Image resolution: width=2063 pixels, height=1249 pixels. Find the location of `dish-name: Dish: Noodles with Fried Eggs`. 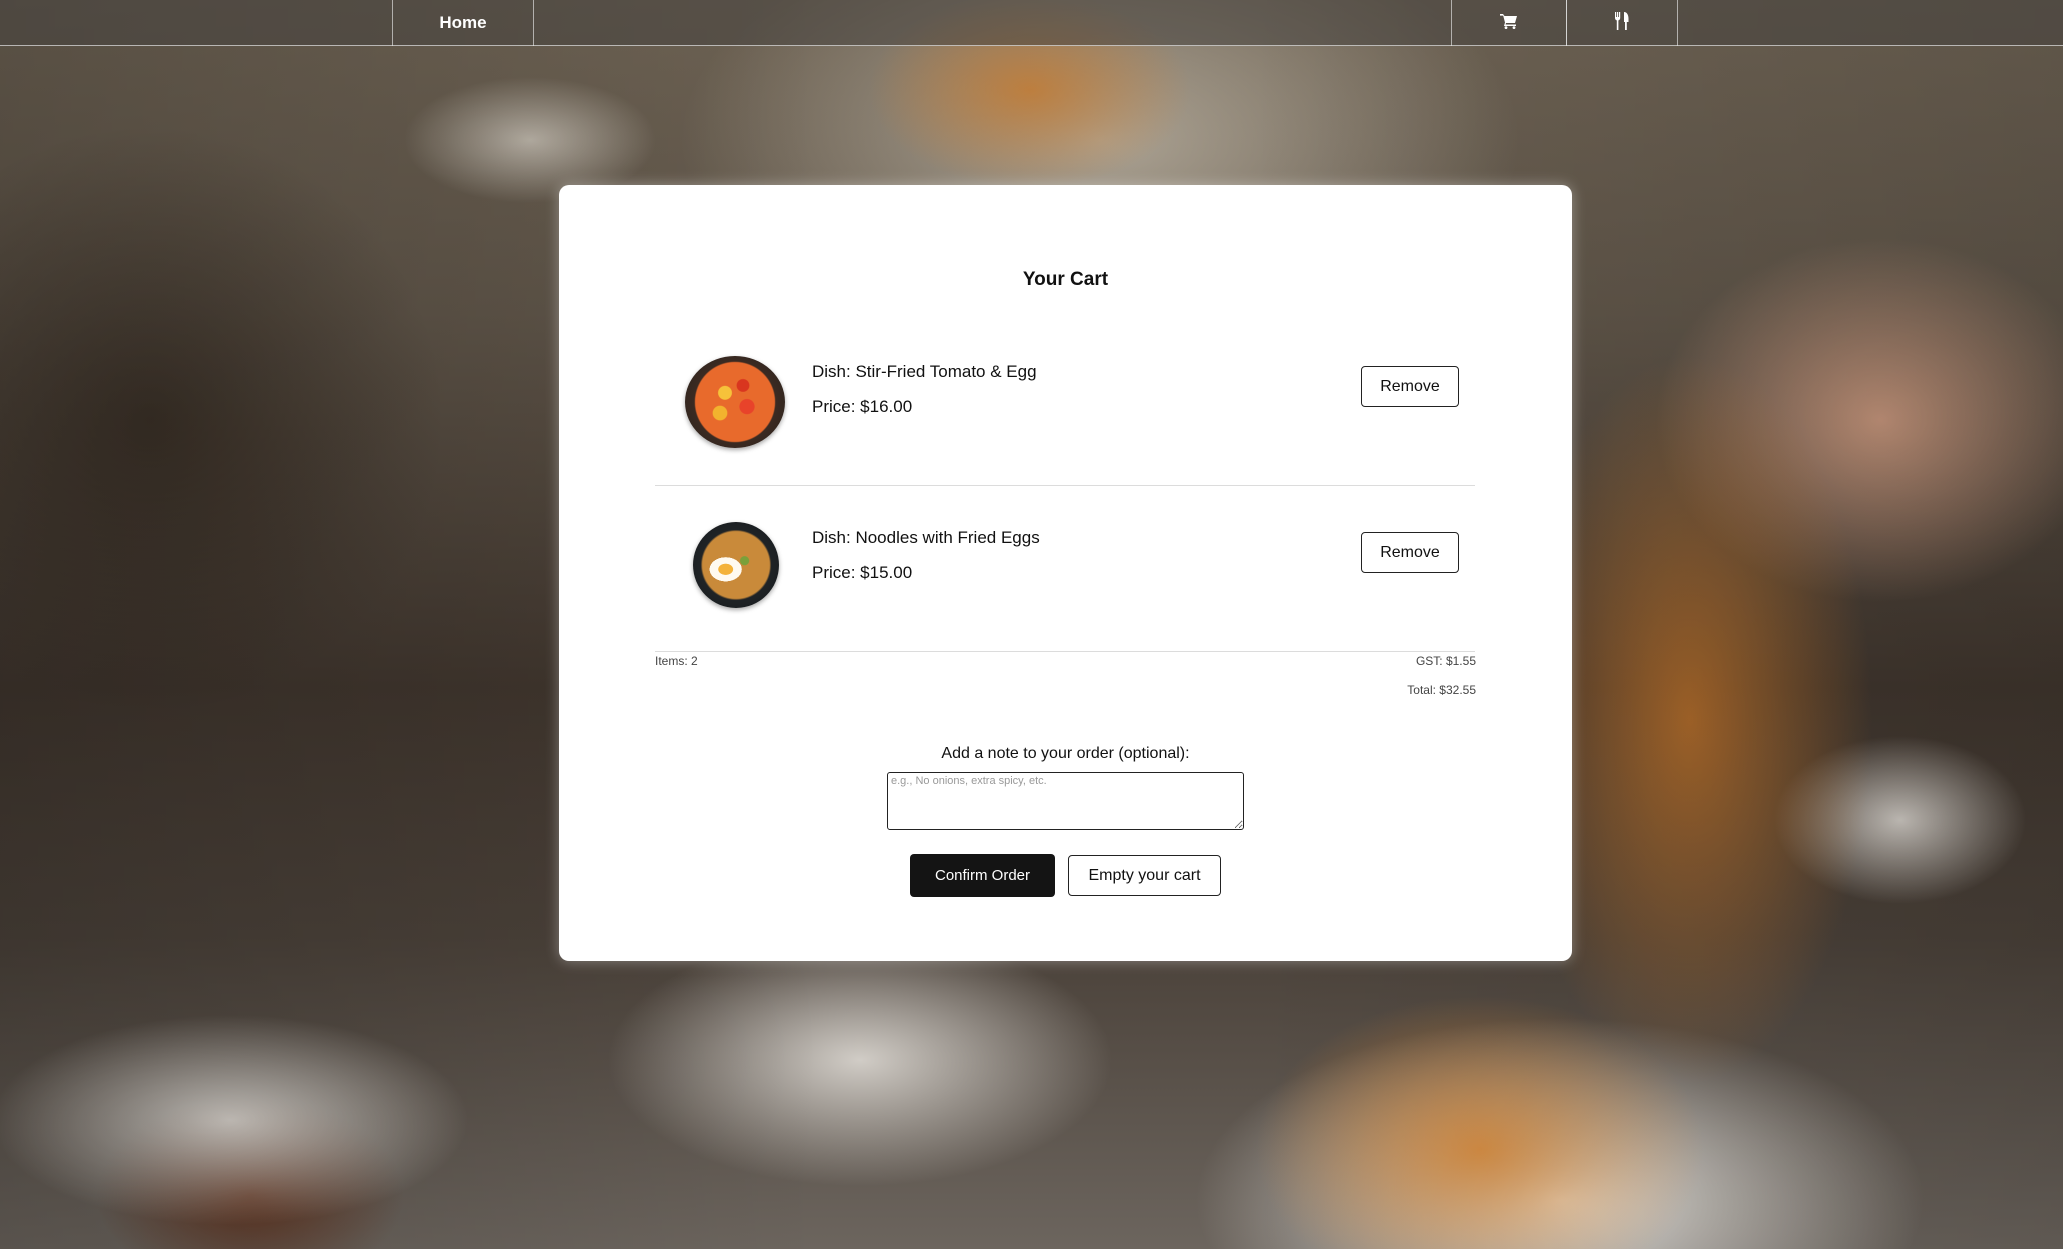

dish-name: Dish: Noodles with Fried Eggs is located at coordinates (926, 537).